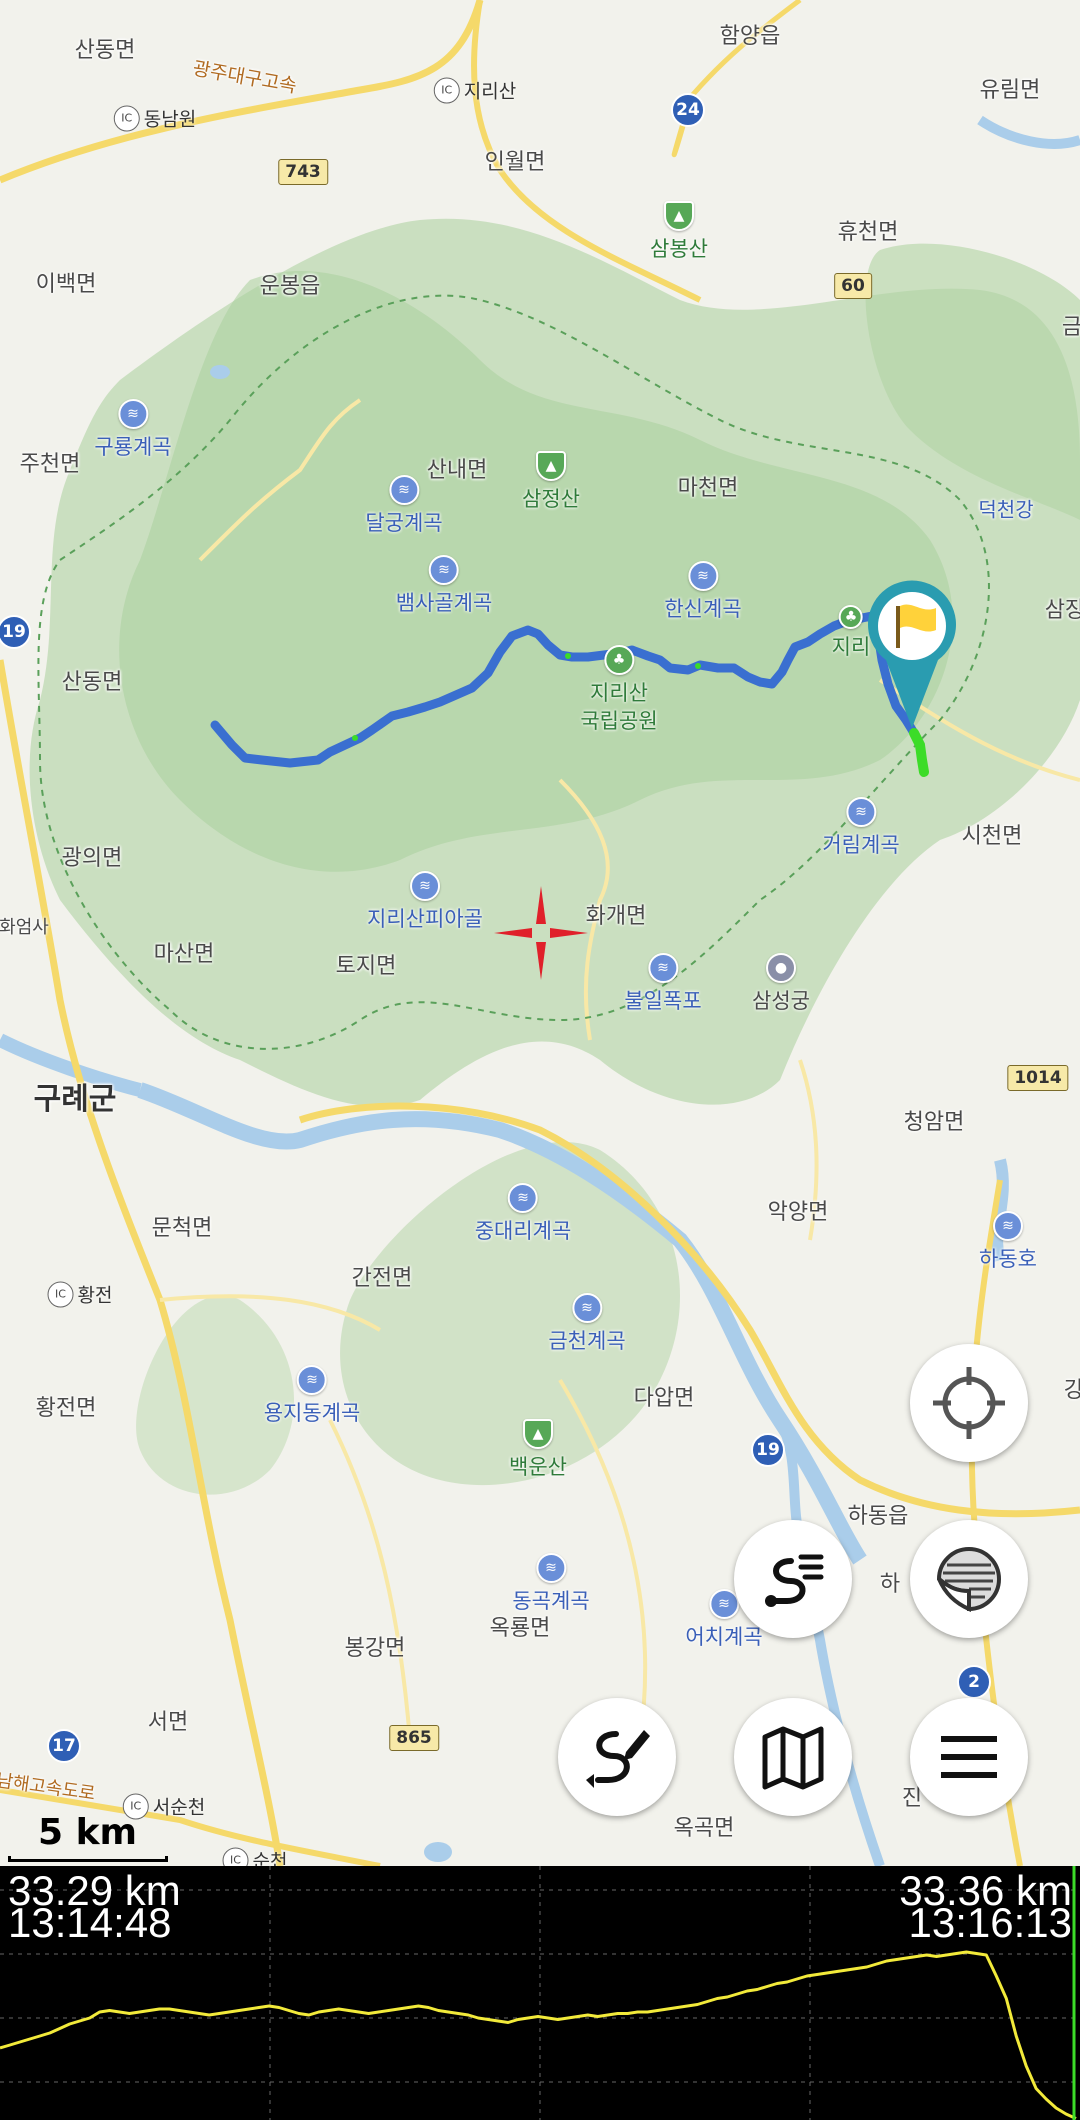  I want to click on place-label: 청암면, so click(934, 1122).